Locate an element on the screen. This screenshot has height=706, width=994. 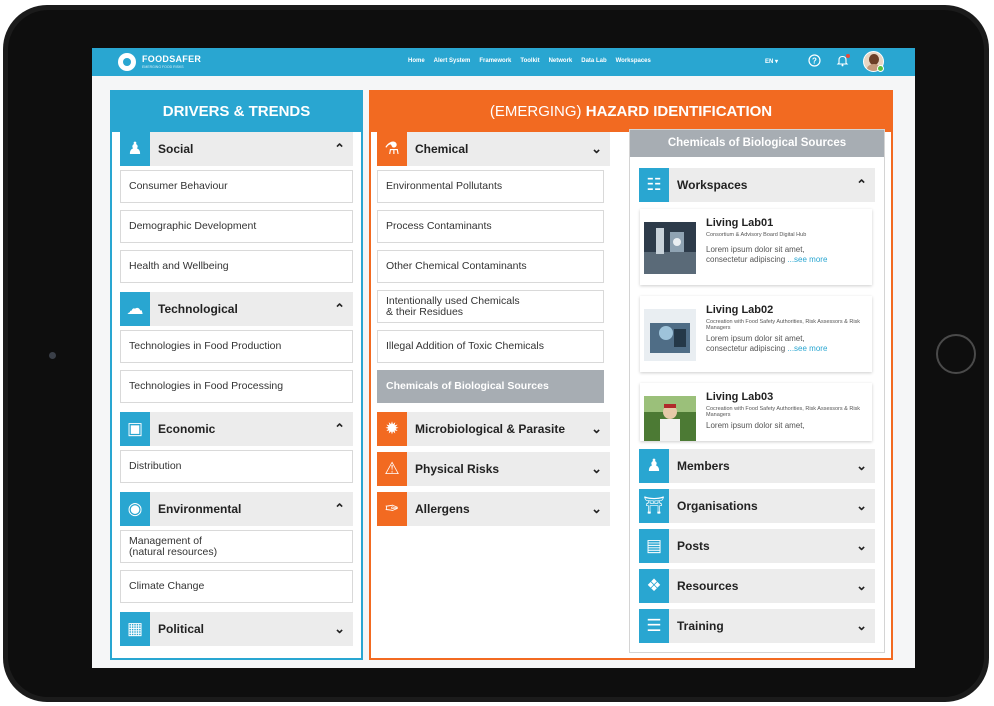
section-label: Organisations is located at coordinates (717, 506).